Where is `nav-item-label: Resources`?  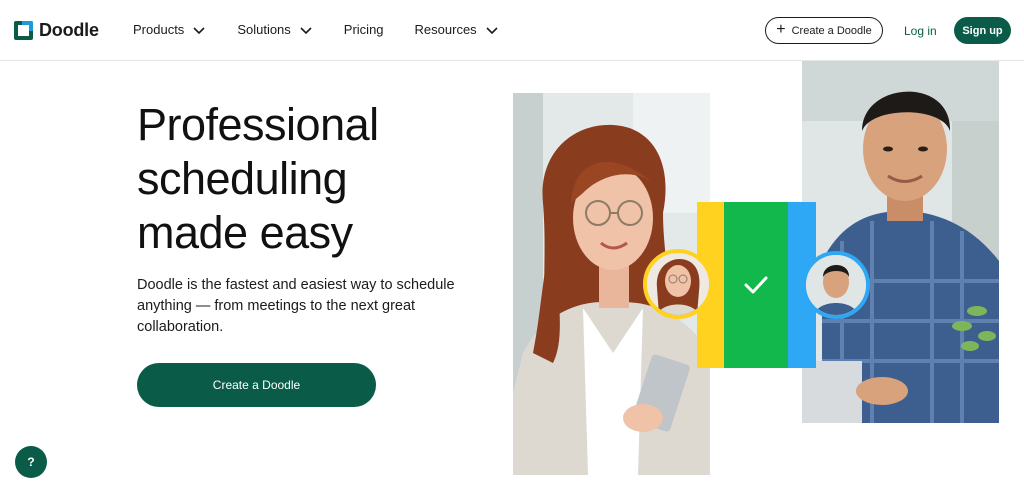 nav-item-label: Resources is located at coordinates (445, 29).